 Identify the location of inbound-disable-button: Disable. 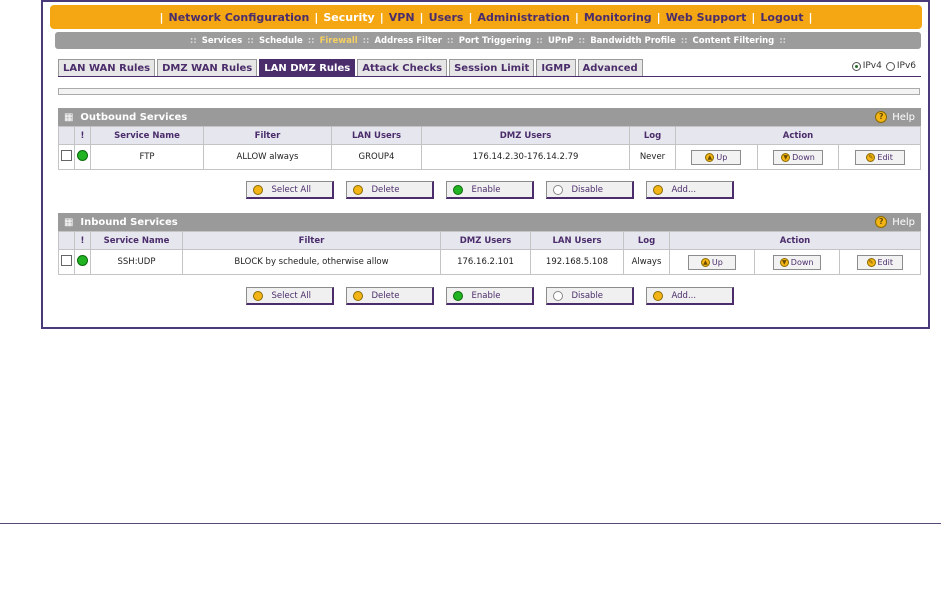
(589, 296).